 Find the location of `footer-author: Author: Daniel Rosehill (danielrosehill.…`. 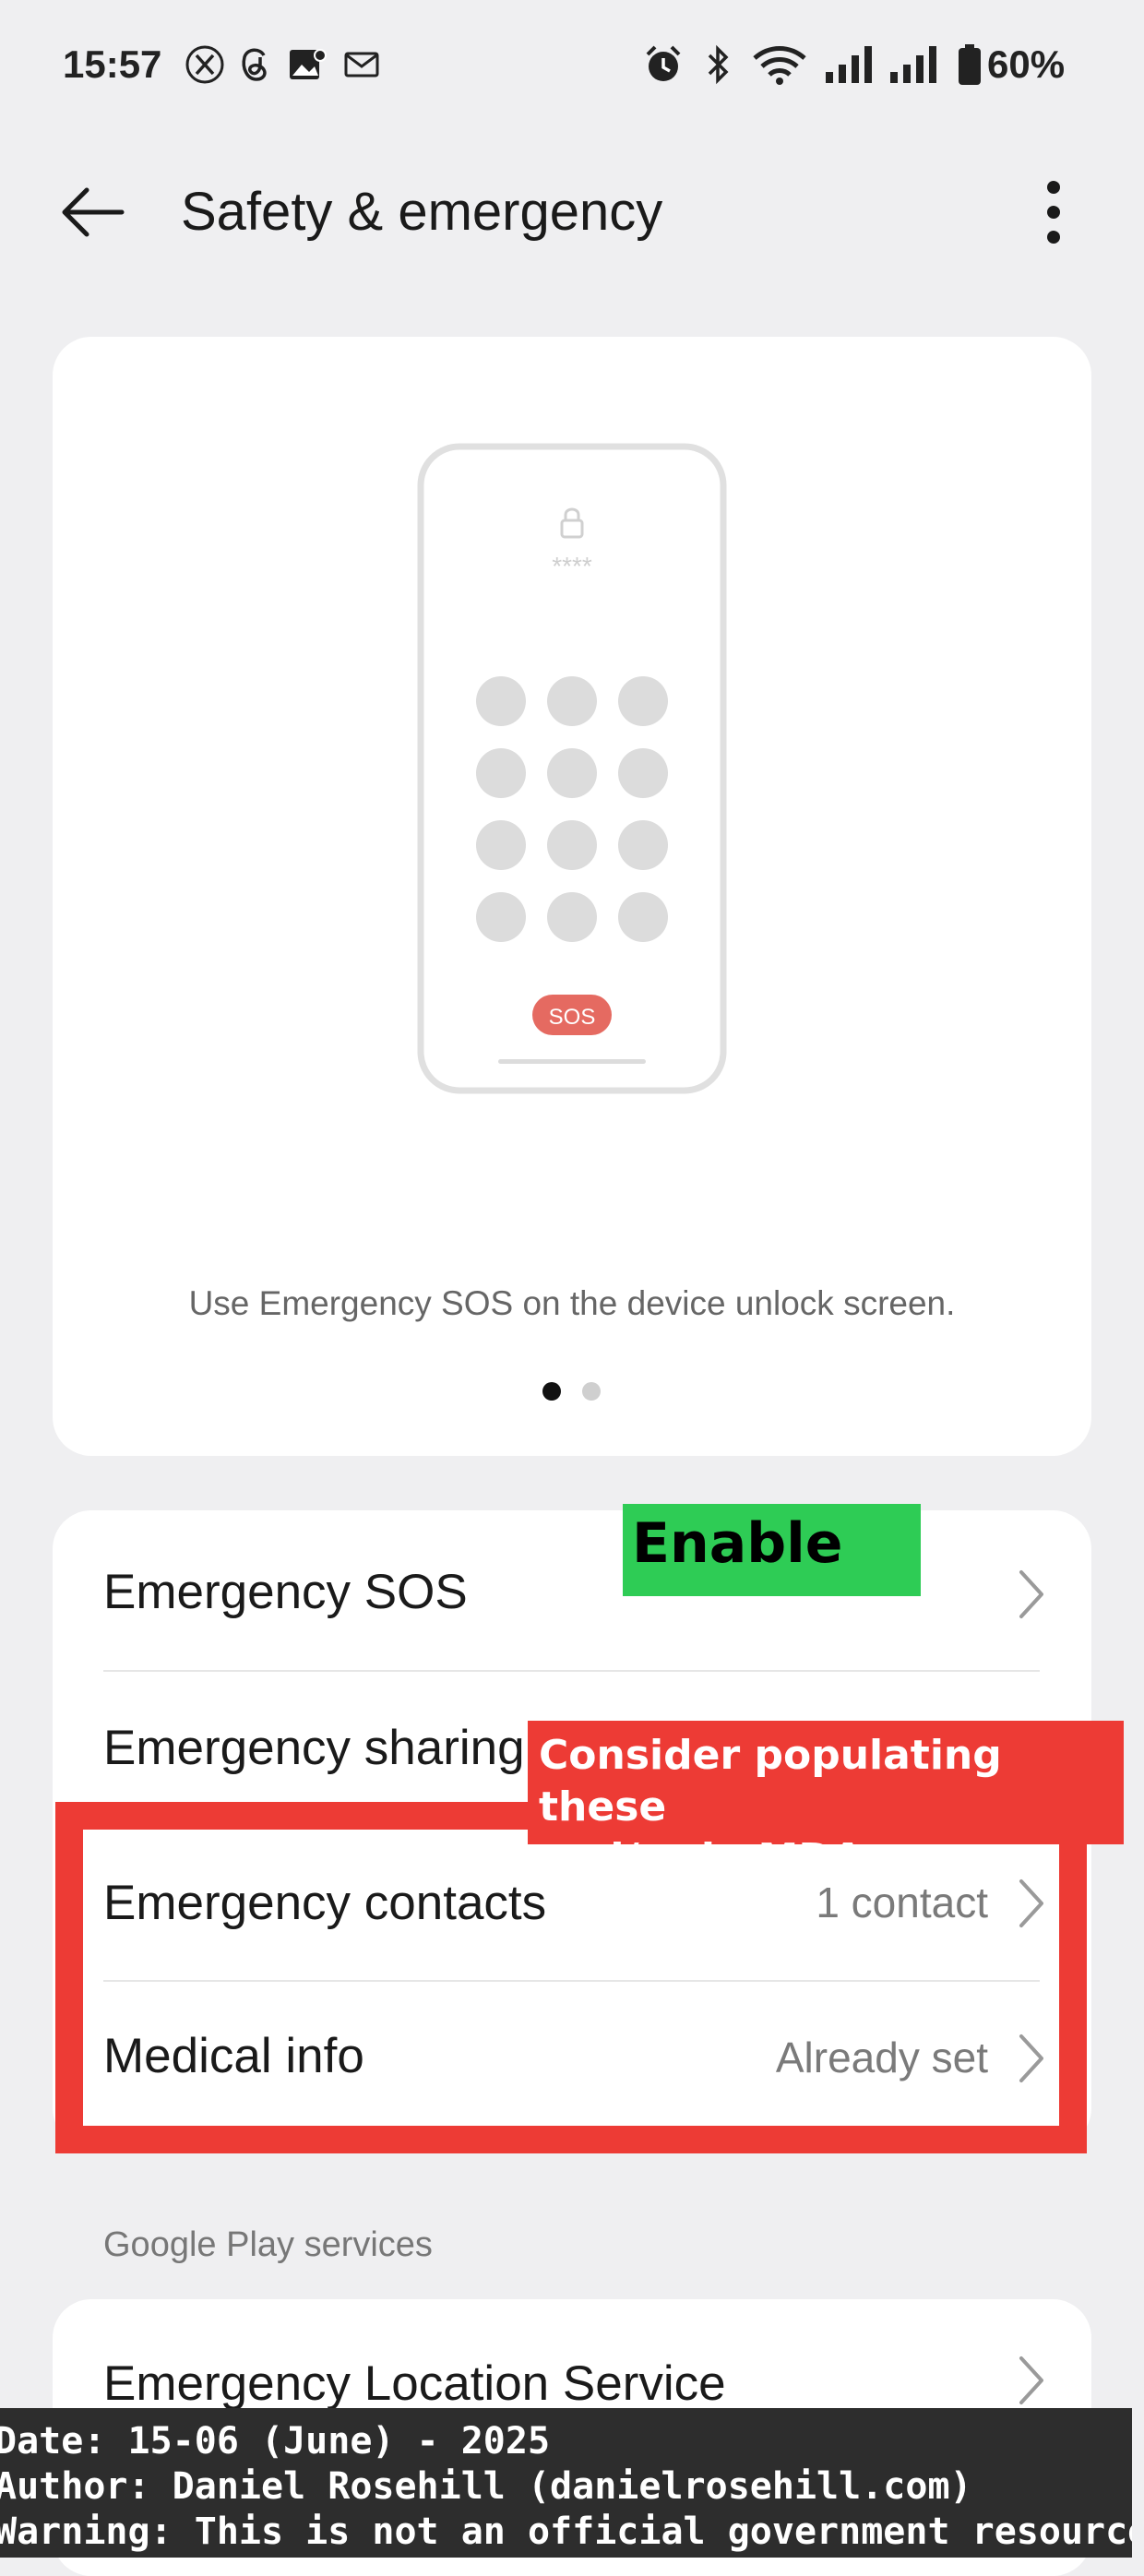

footer-author: Author: Daniel Rosehill (danielrosehill.… is located at coordinates (486, 2486).